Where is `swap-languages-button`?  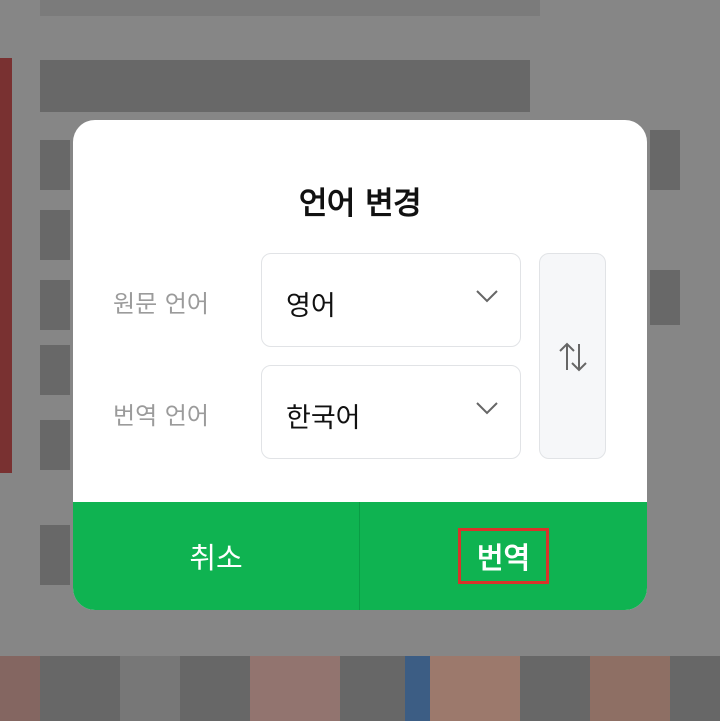
swap-languages-button is located at coordinates (572, 356).